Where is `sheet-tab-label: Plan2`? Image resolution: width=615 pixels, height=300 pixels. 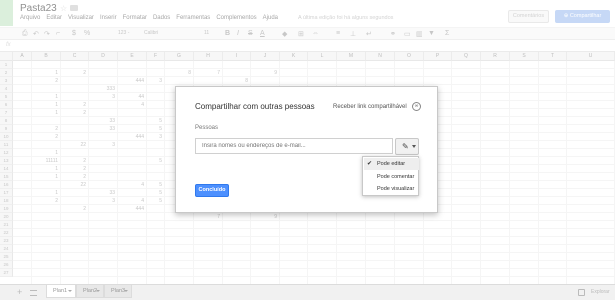
sheet-tab-label: Plan2 is located at coordinates (90, 291).